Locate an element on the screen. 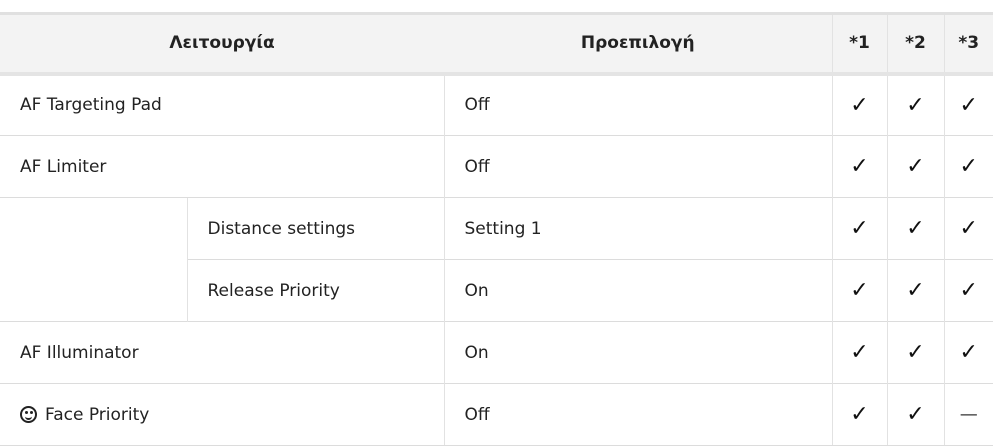 The height and width of the screenshot is (447, 993). table-row: AF Targeting Pad Off ✓ ✓ ✓ is located at coordinates (496, 104).